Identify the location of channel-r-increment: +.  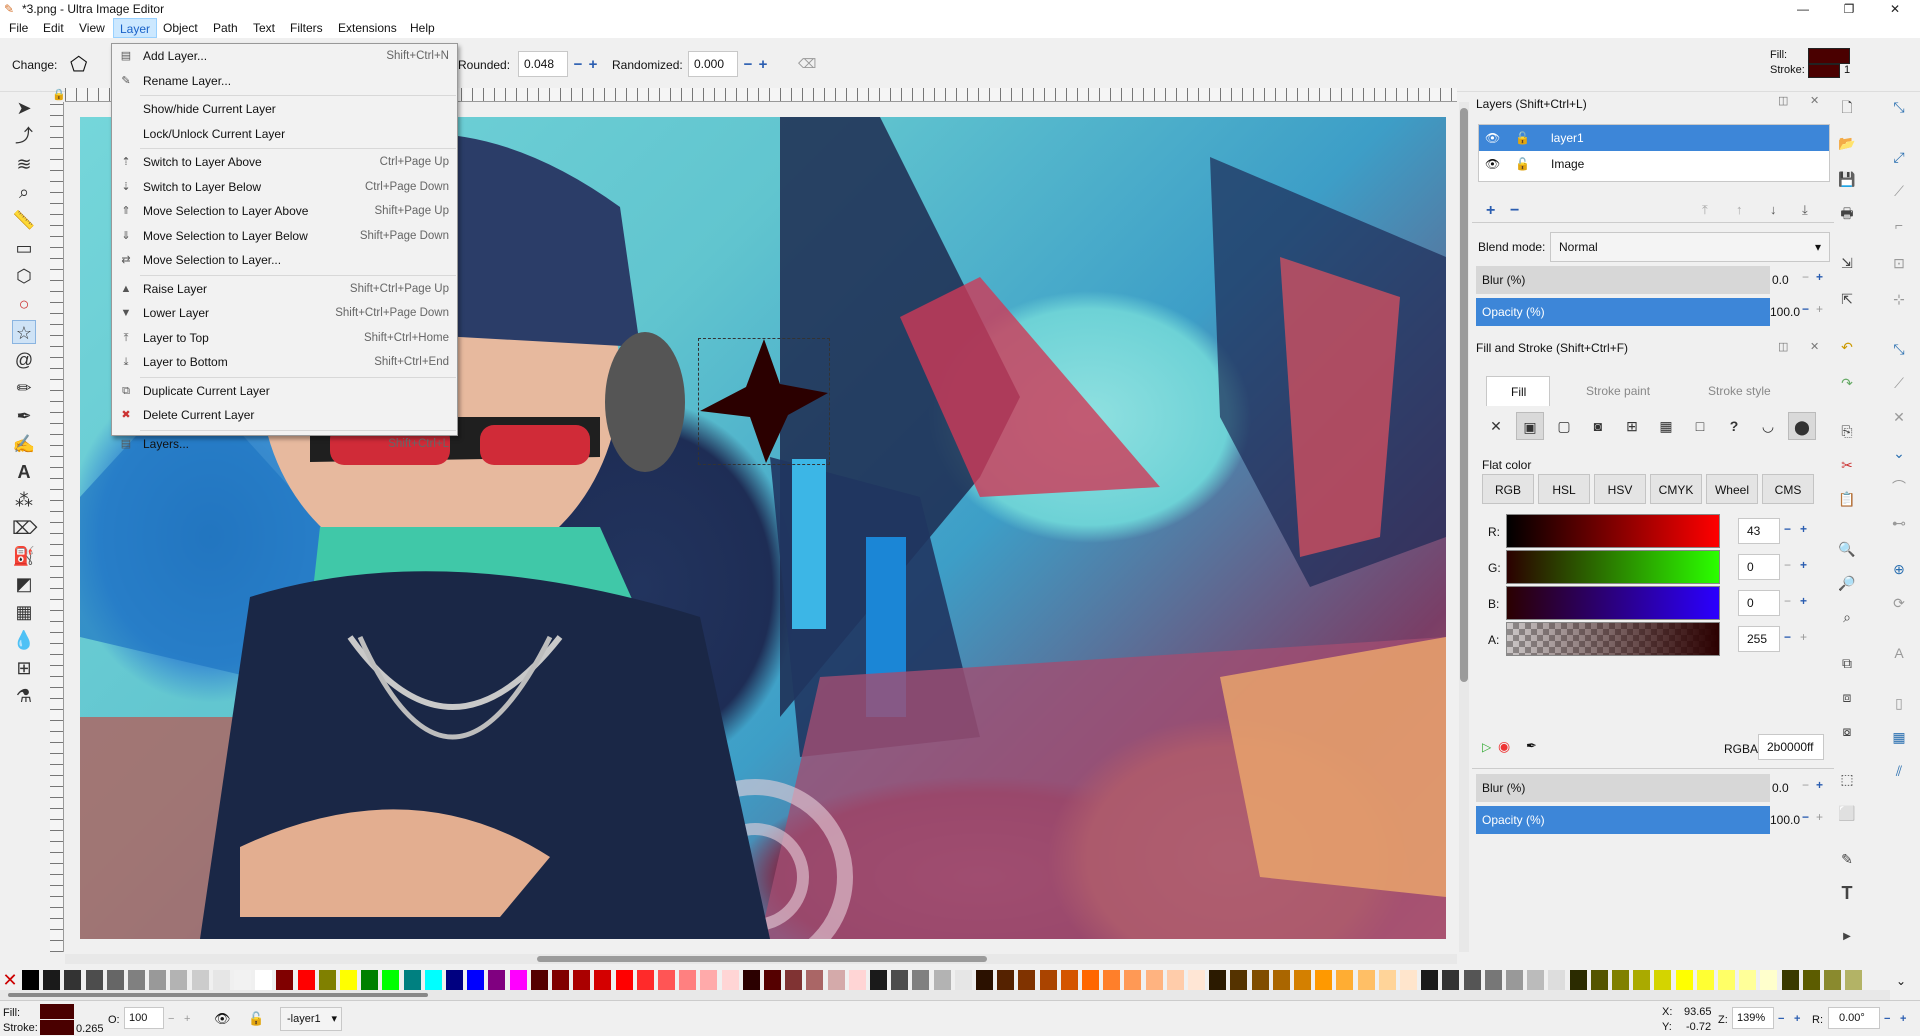
(1803, 529).